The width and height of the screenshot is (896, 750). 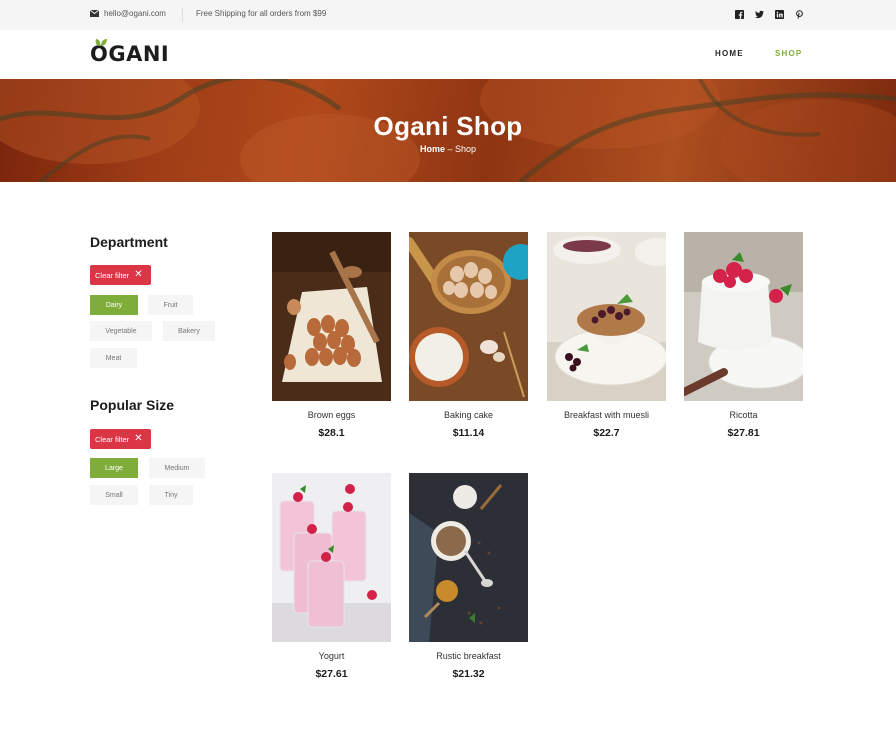 I want to click on product-price: $27.61, so click(x=331, y=674).